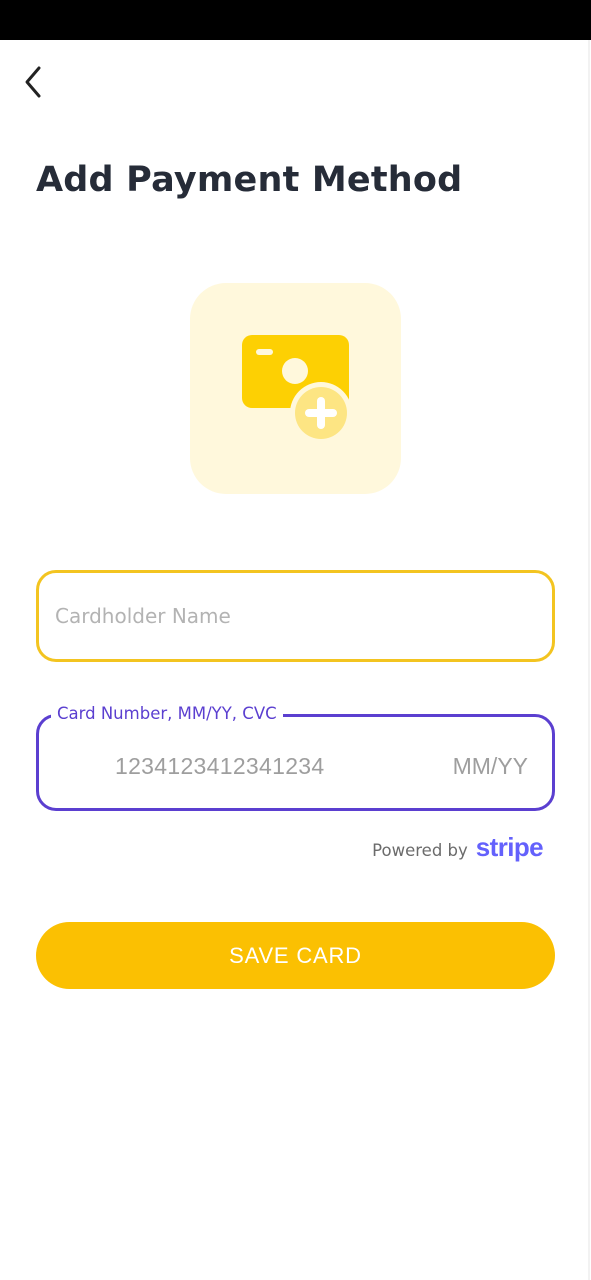 This screenshot has width=591, height=1280. I want to click on back-button, so click(34, 82).